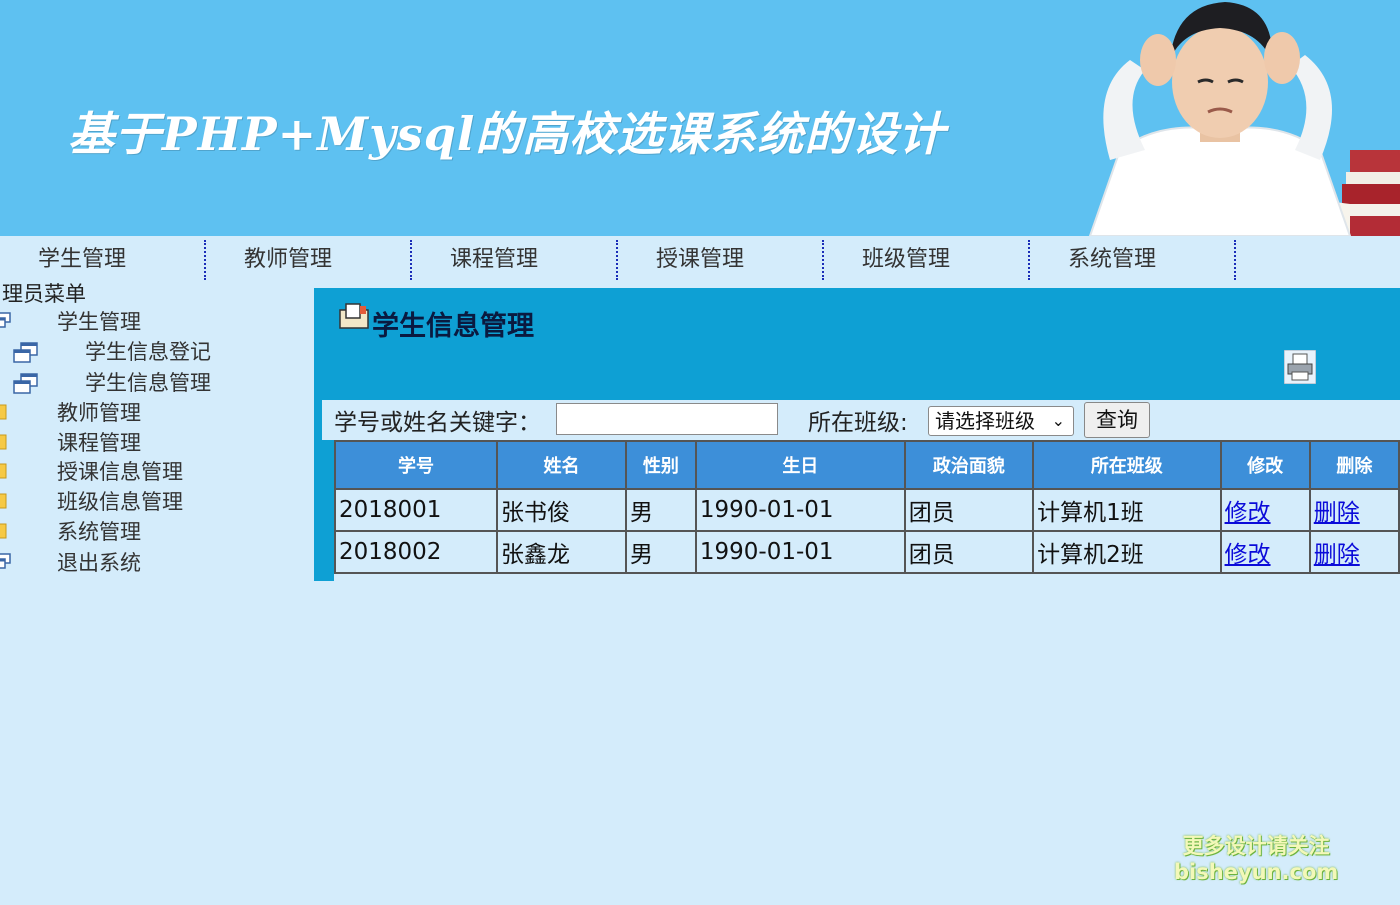 This screenshot has height=905, width=1400. What do you see at coordinates (721, 260) in the screenshot?
I see `nav-item-teaching: 授课管理` at bounding box center [721, 260].